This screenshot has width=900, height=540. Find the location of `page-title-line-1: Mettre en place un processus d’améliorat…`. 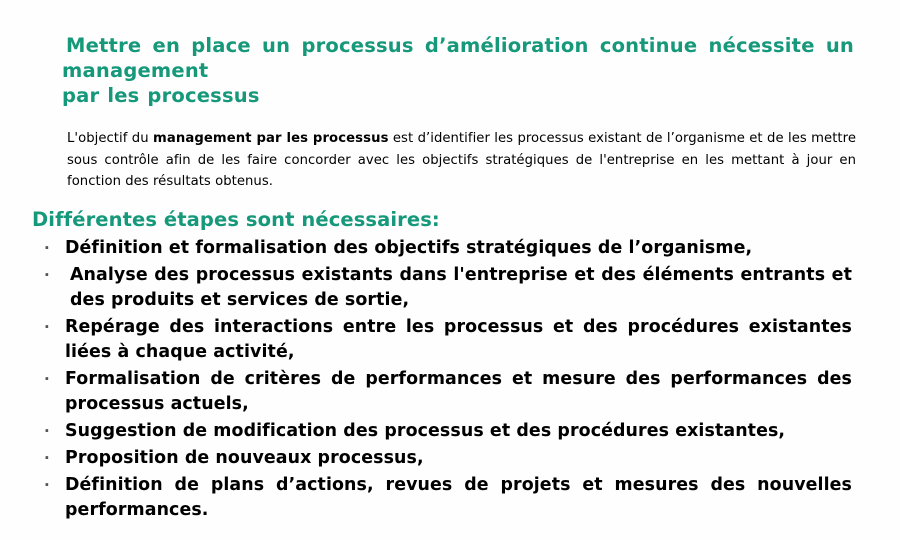

page-title-line-1: Mettre en place un processus d’améliorat… is located at coordinates (458, 58).